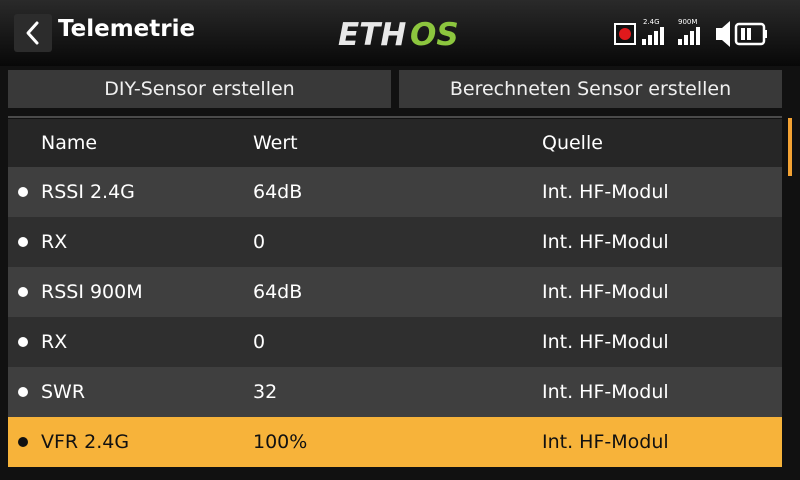 This screenshot has height=480, width=800. Describe the element at coordinates (85, 442) in the screenshot. I see `sensor-name: VFR 2.4G` at that location.